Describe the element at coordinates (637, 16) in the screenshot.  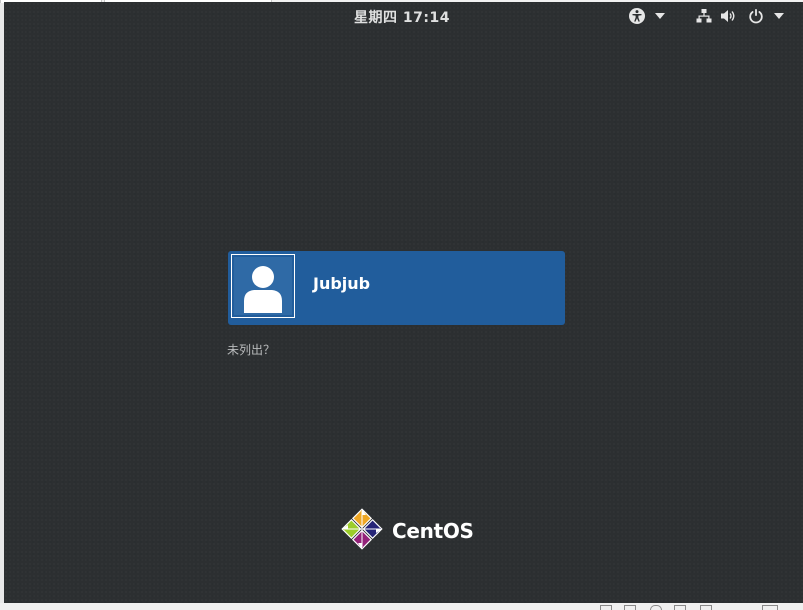
I see `accessibility-icon` at that location.